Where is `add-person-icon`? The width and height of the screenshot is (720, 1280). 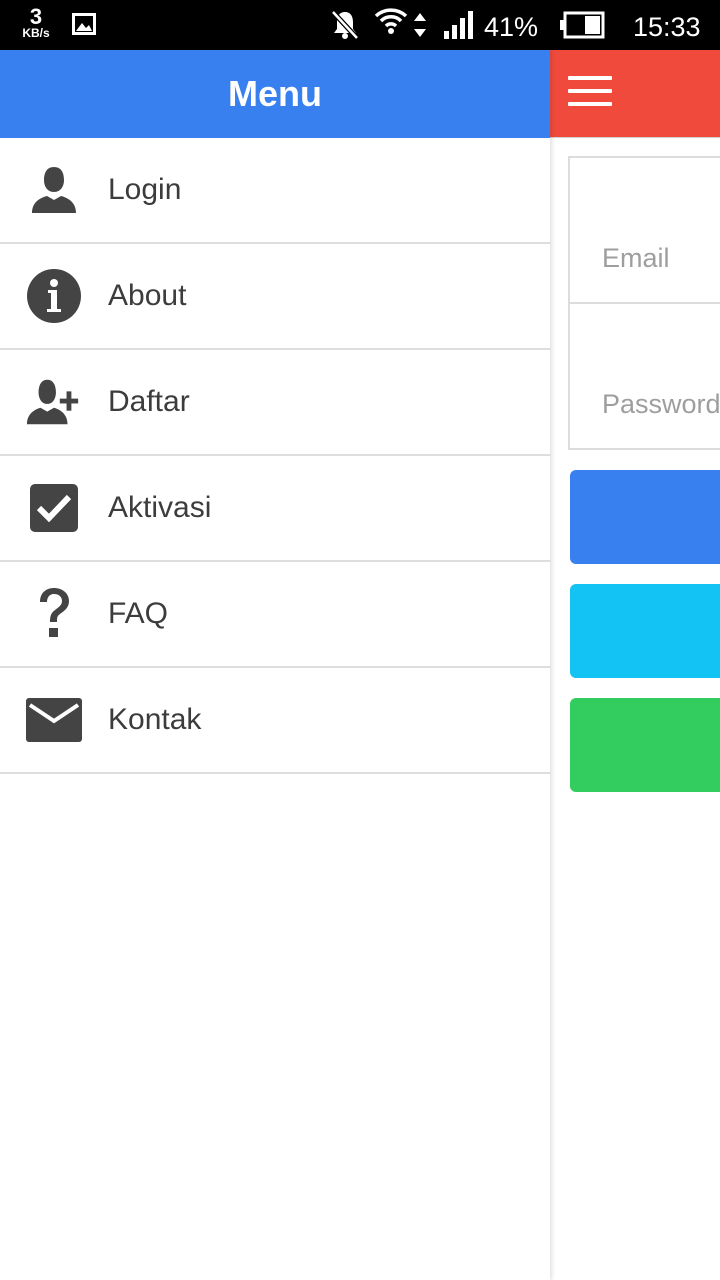
add-person-icon is located at coordinates (54, 402).